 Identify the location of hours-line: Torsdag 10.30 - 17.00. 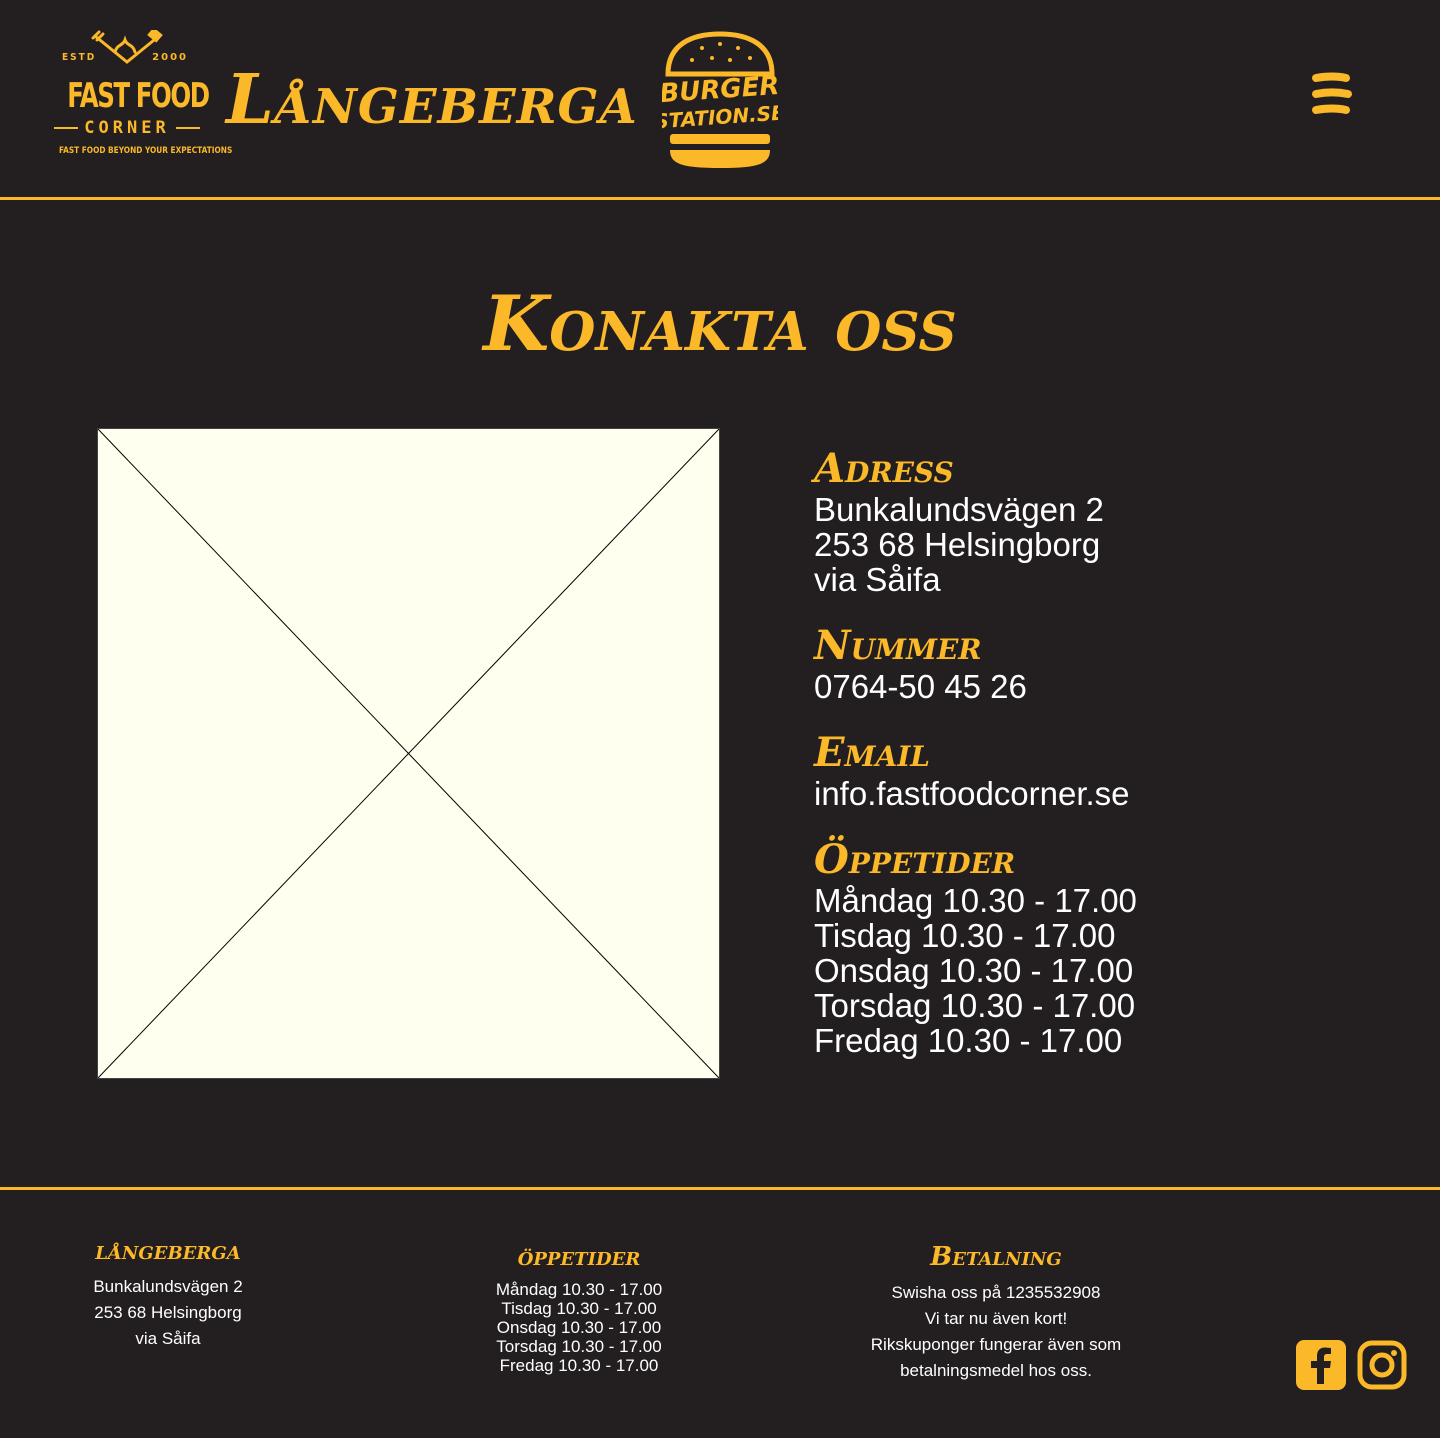
(975, 1005).